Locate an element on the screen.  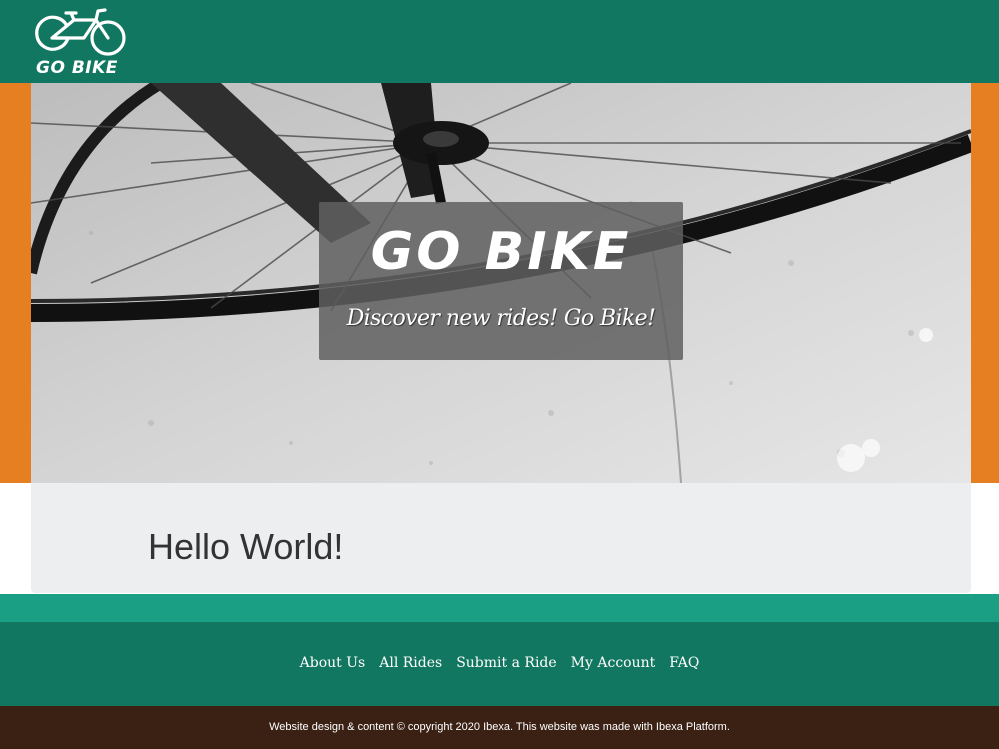
page-heading: Hello World! is located at coordinates (246, 546).